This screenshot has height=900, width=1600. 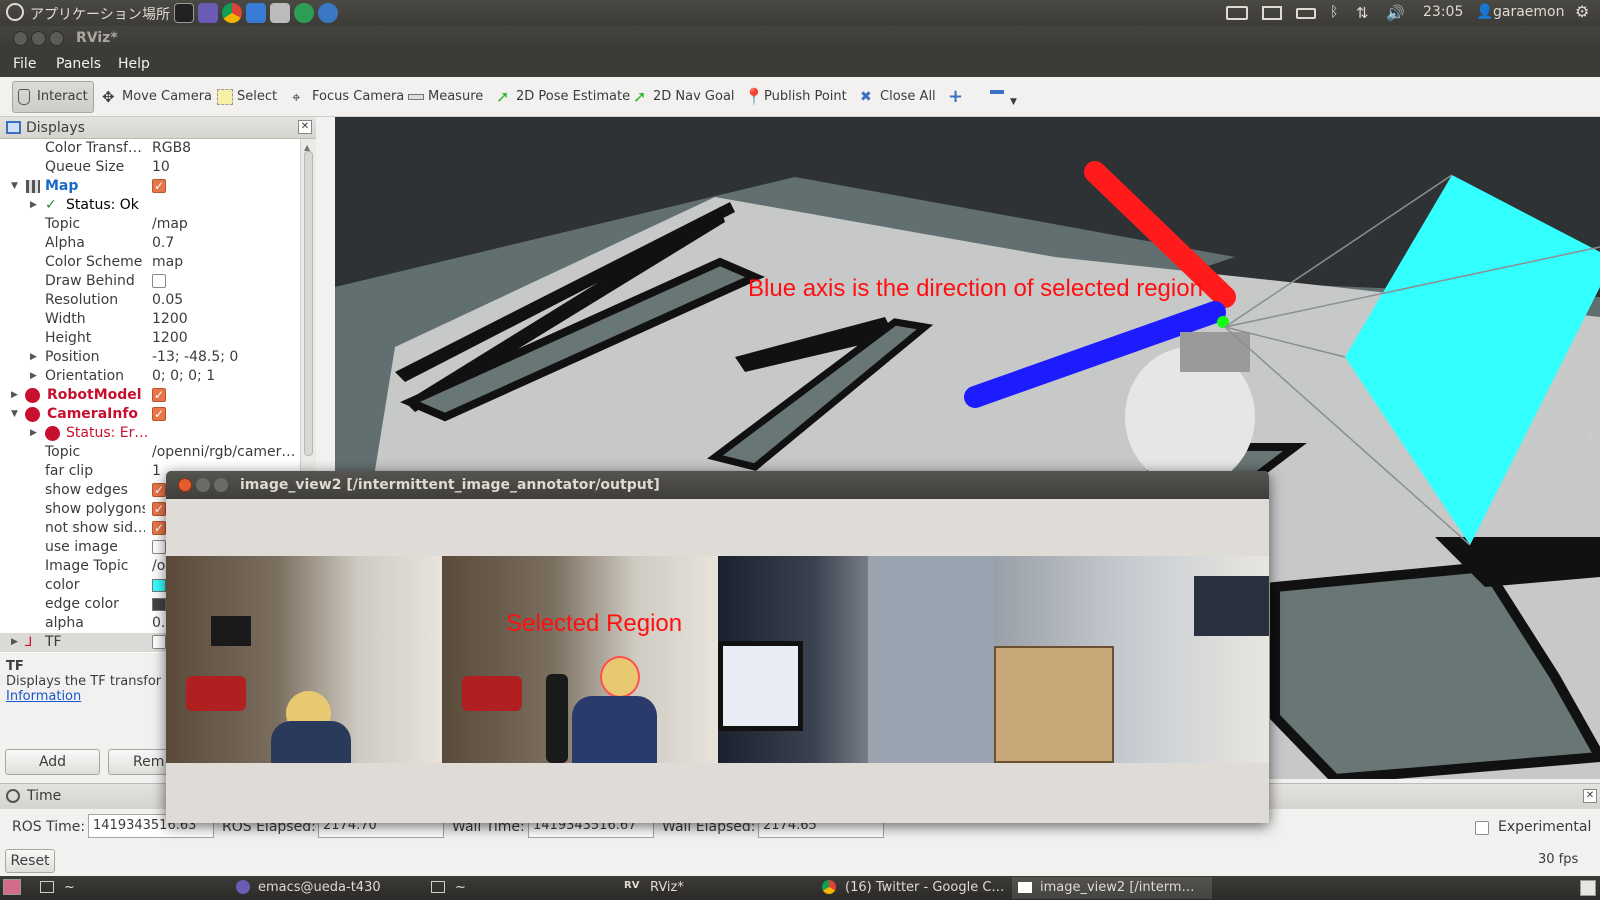 I want to click on draw-behind-checkbox, so click(x=159, y=281).